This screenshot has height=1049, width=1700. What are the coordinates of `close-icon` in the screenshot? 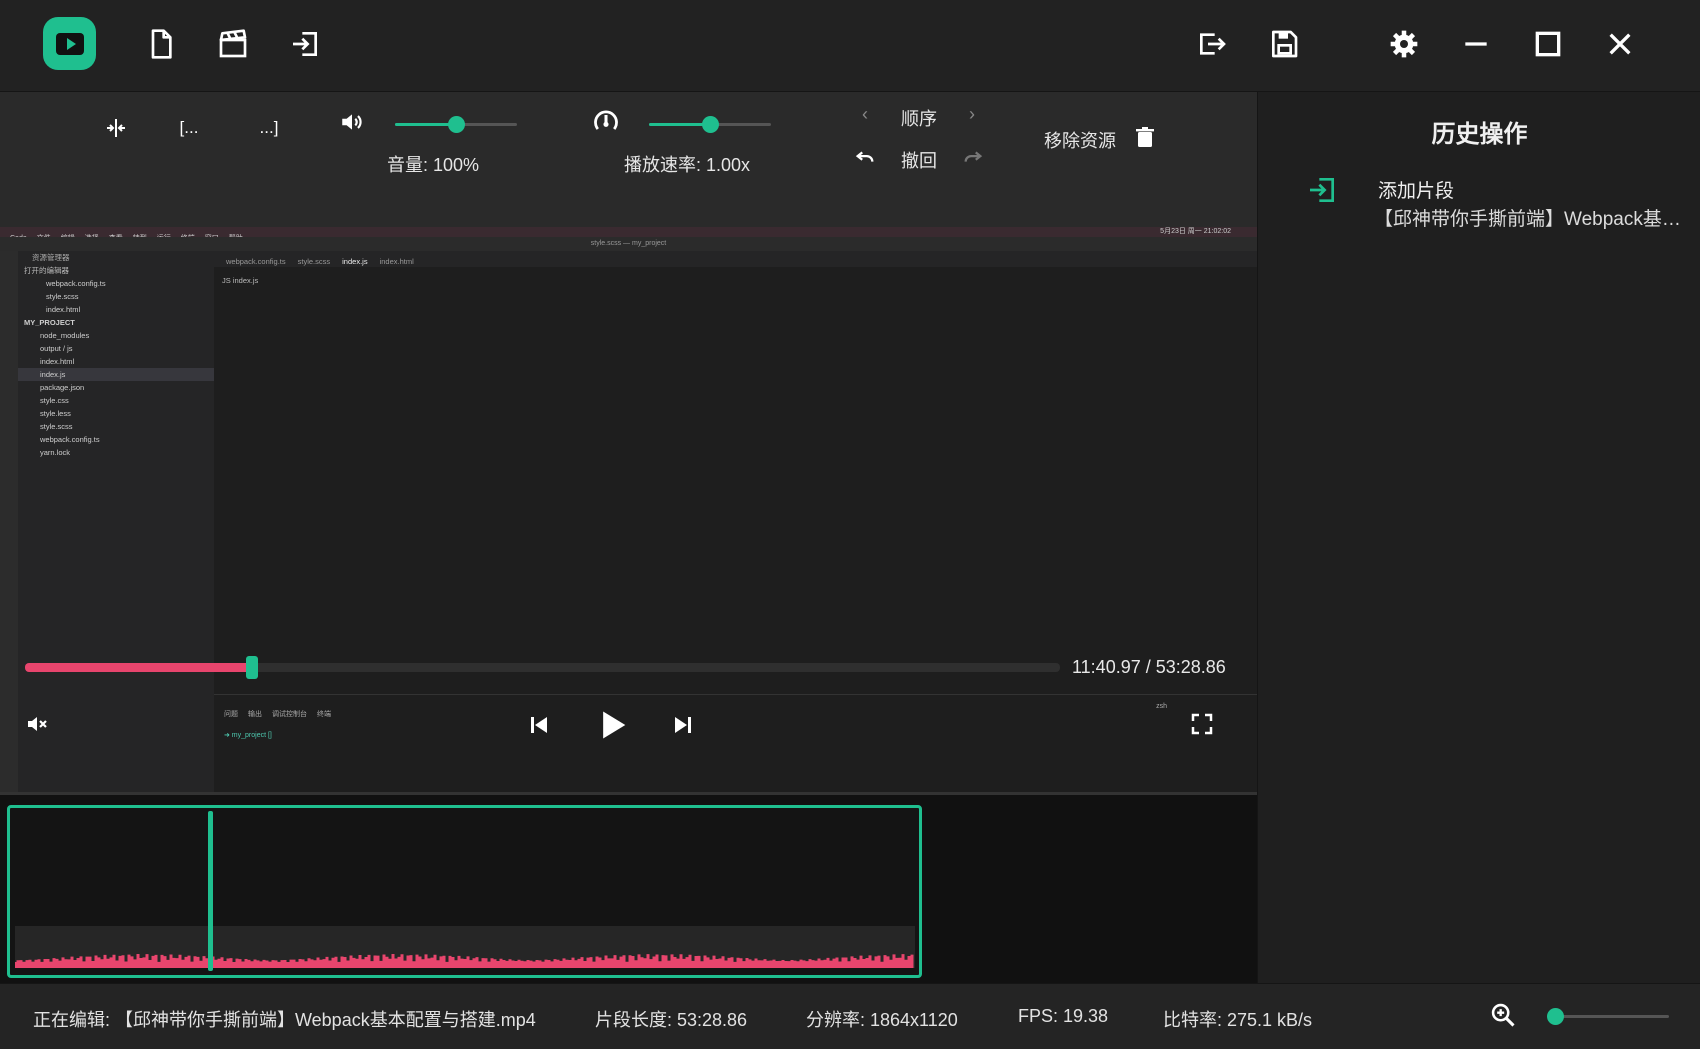 It's located at (1620, 44).